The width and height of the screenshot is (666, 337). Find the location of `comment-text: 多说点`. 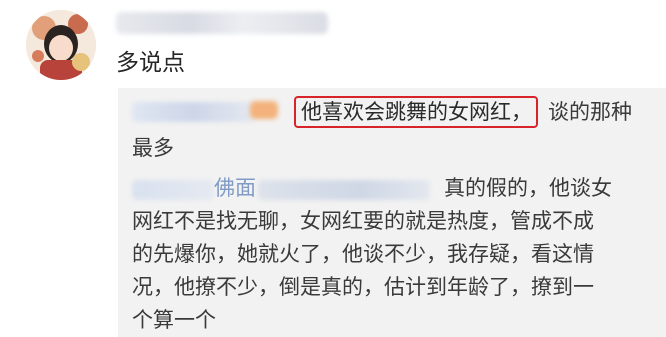

comment-text: 多说点 is located at coordinates (150, 63).